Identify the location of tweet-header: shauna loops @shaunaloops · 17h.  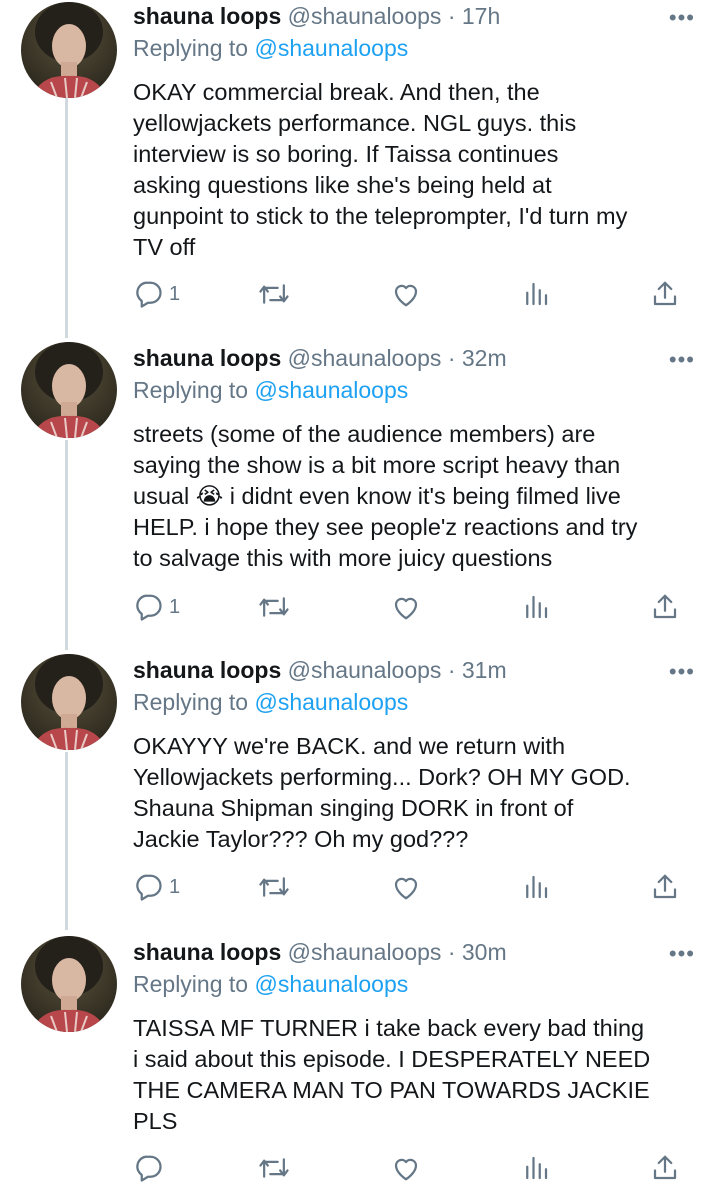
(417, 16).